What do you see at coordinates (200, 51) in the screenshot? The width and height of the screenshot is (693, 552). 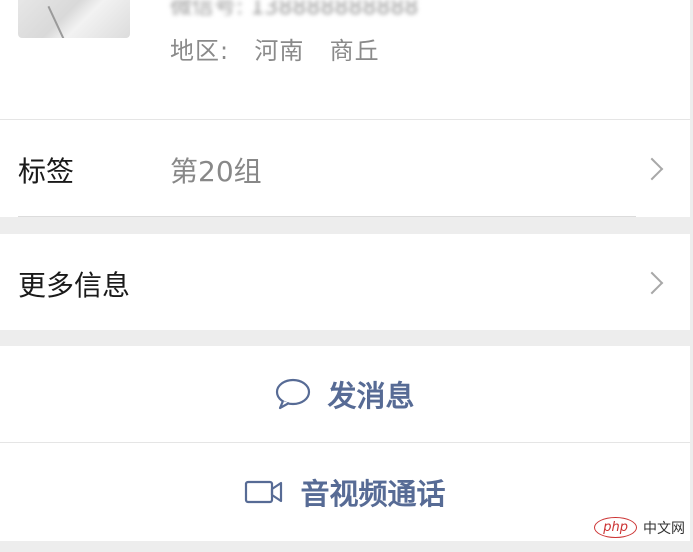 I see `region-label: 地区:` at bounding box center [200, 51].